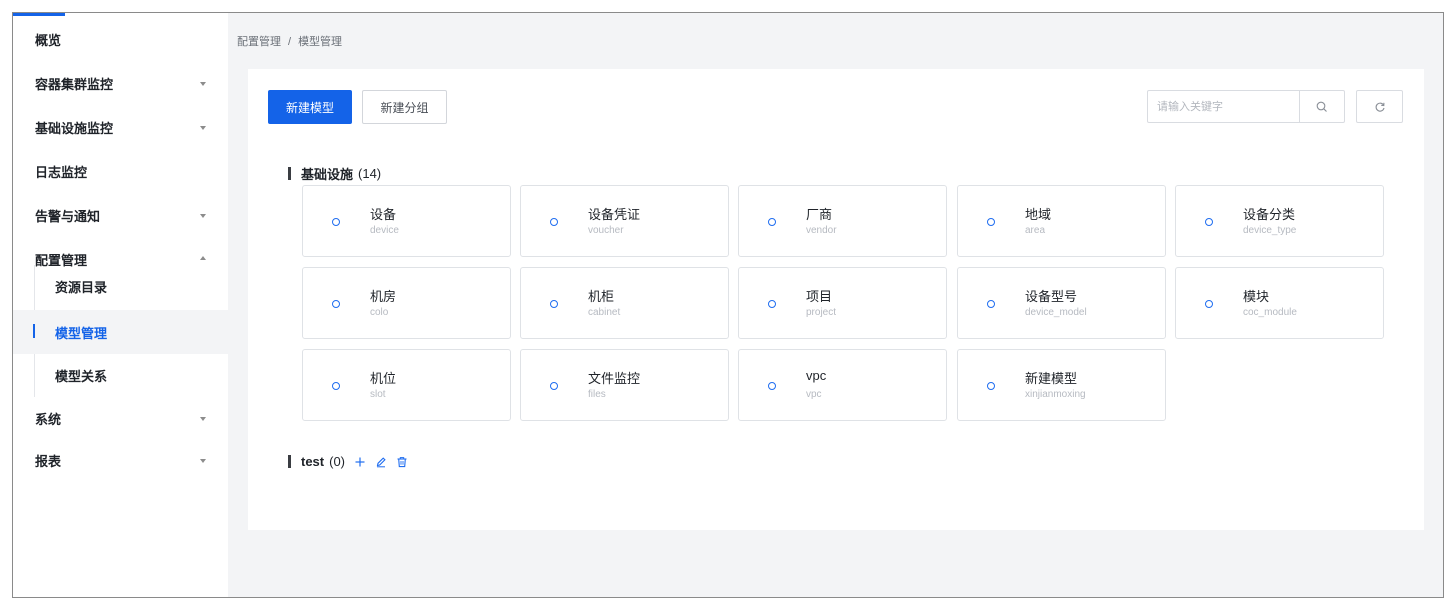 The height and width of the screenshot is (606, 1452). I want to click on plus-icon, so click(360, 461).